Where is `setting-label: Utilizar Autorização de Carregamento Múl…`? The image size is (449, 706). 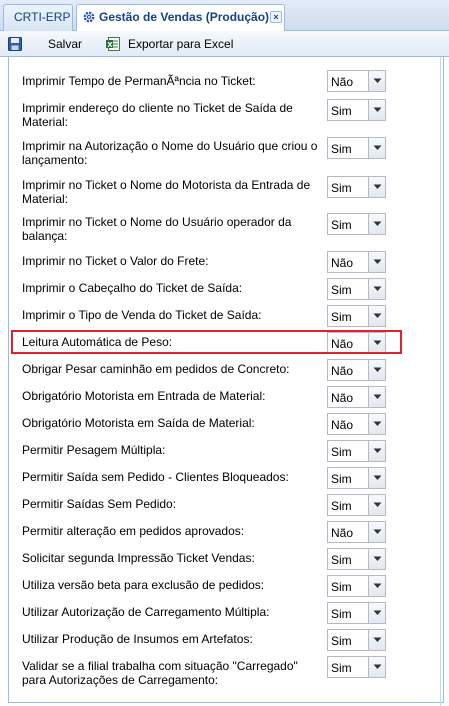 setting-label: Utilizar Autorização de Carregamento Múl… is located at coordinates (146, 612).